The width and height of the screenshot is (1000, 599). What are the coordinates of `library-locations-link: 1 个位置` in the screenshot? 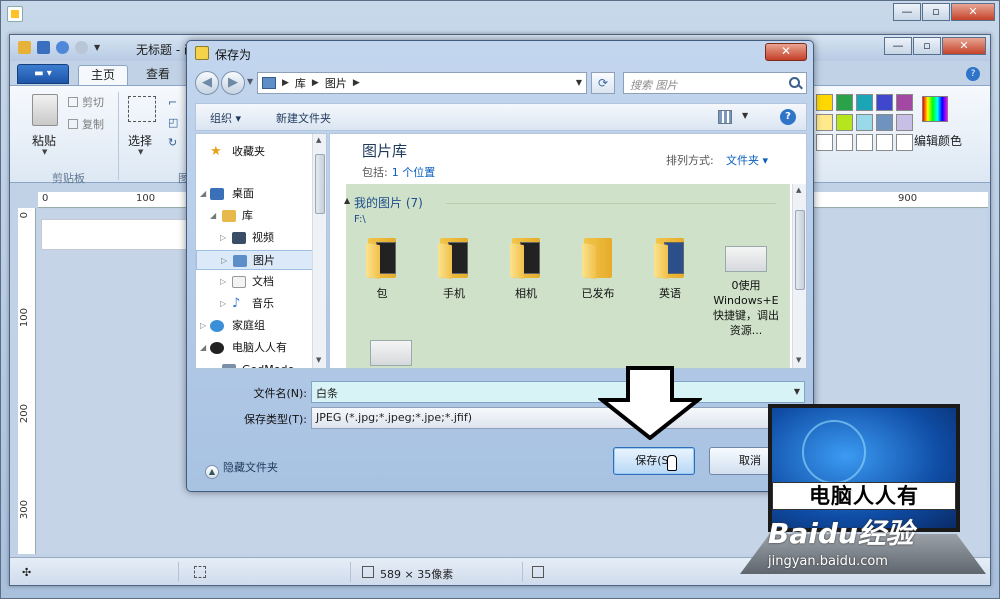 It's located at (414, 172).